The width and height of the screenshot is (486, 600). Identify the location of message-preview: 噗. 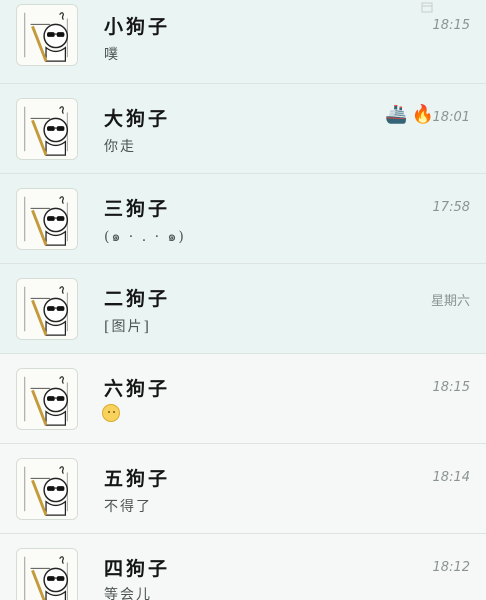
(112, 55).